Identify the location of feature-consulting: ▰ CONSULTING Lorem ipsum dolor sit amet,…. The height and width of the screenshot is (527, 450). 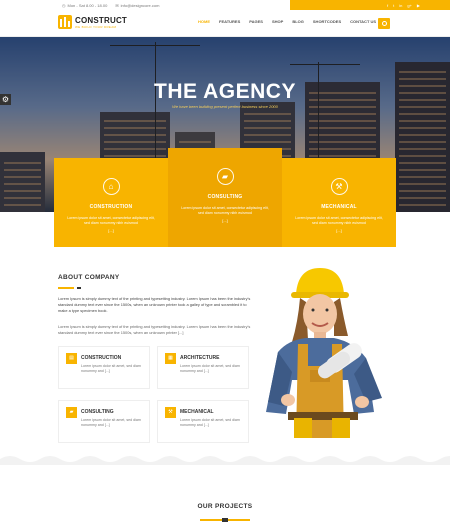
(104, 421).